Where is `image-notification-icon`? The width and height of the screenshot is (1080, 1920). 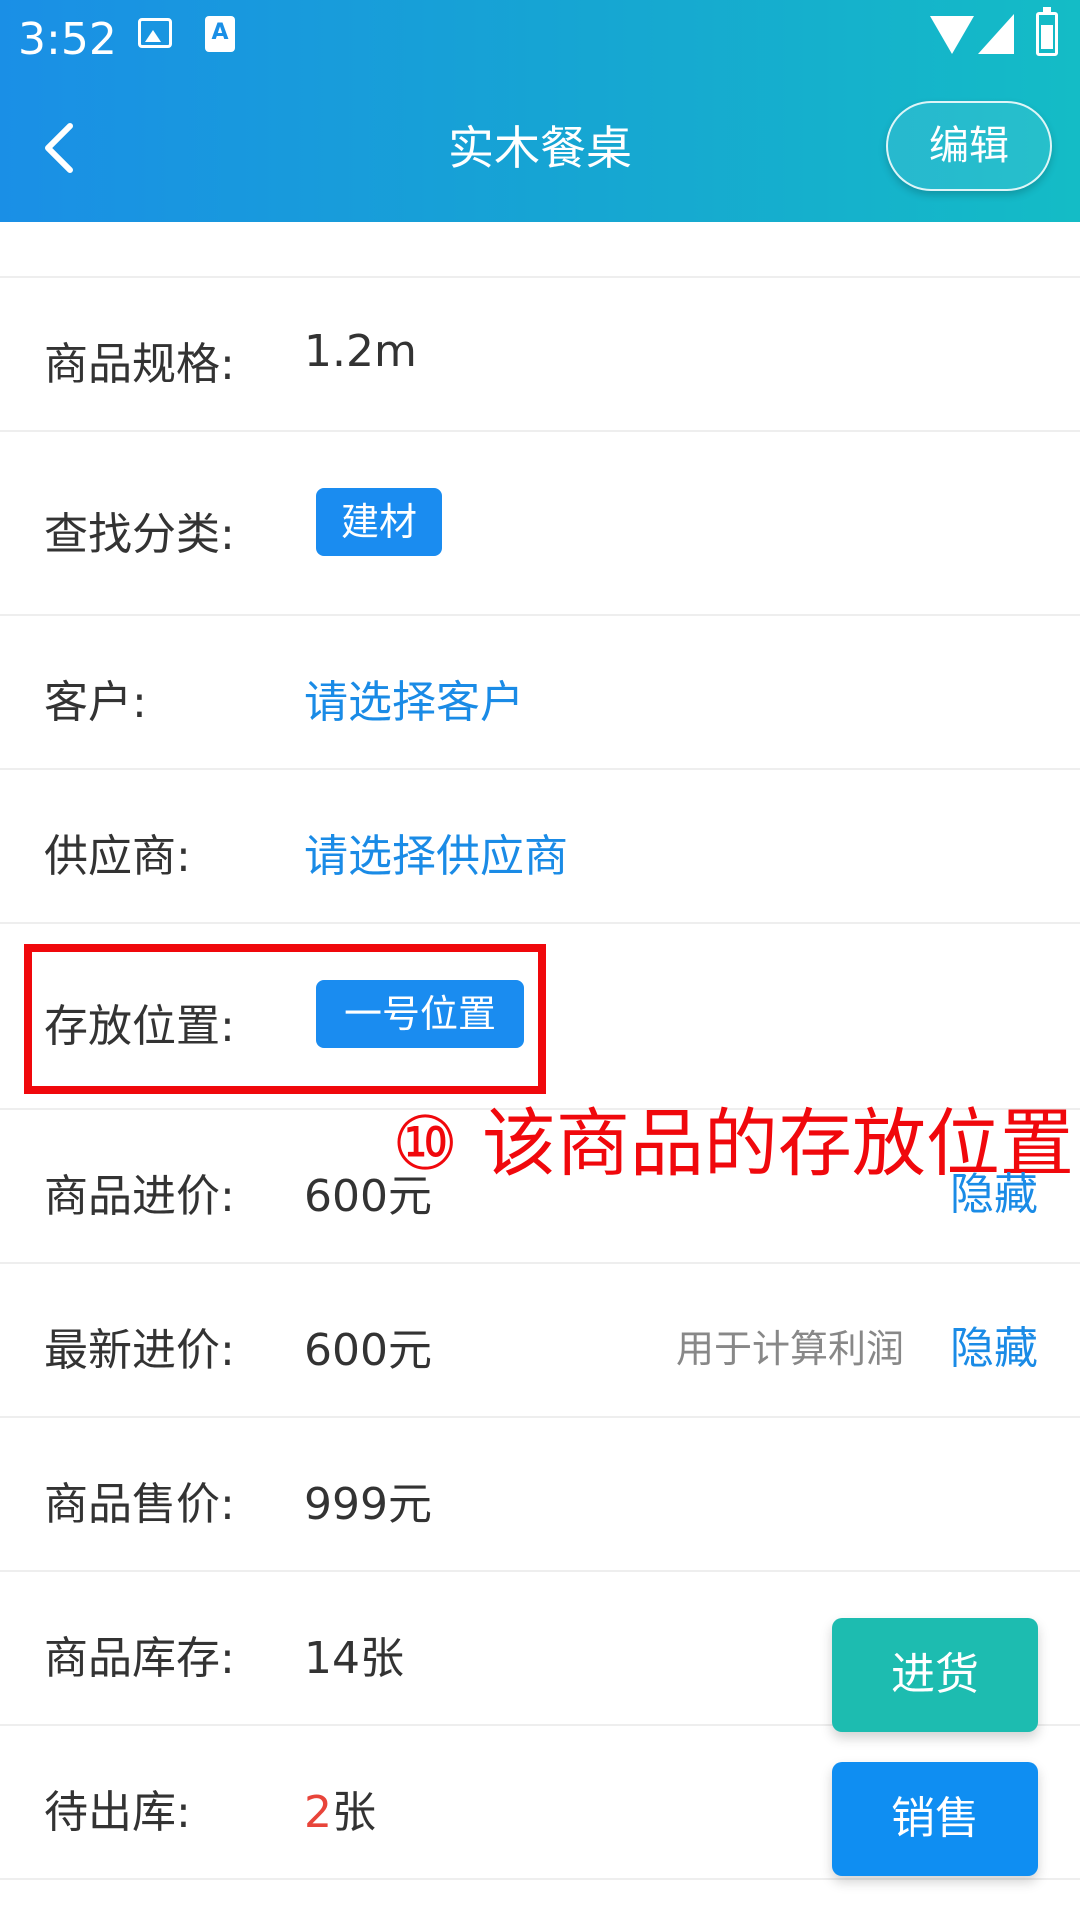 image-notification-icon is located at coordinates (155, 33).